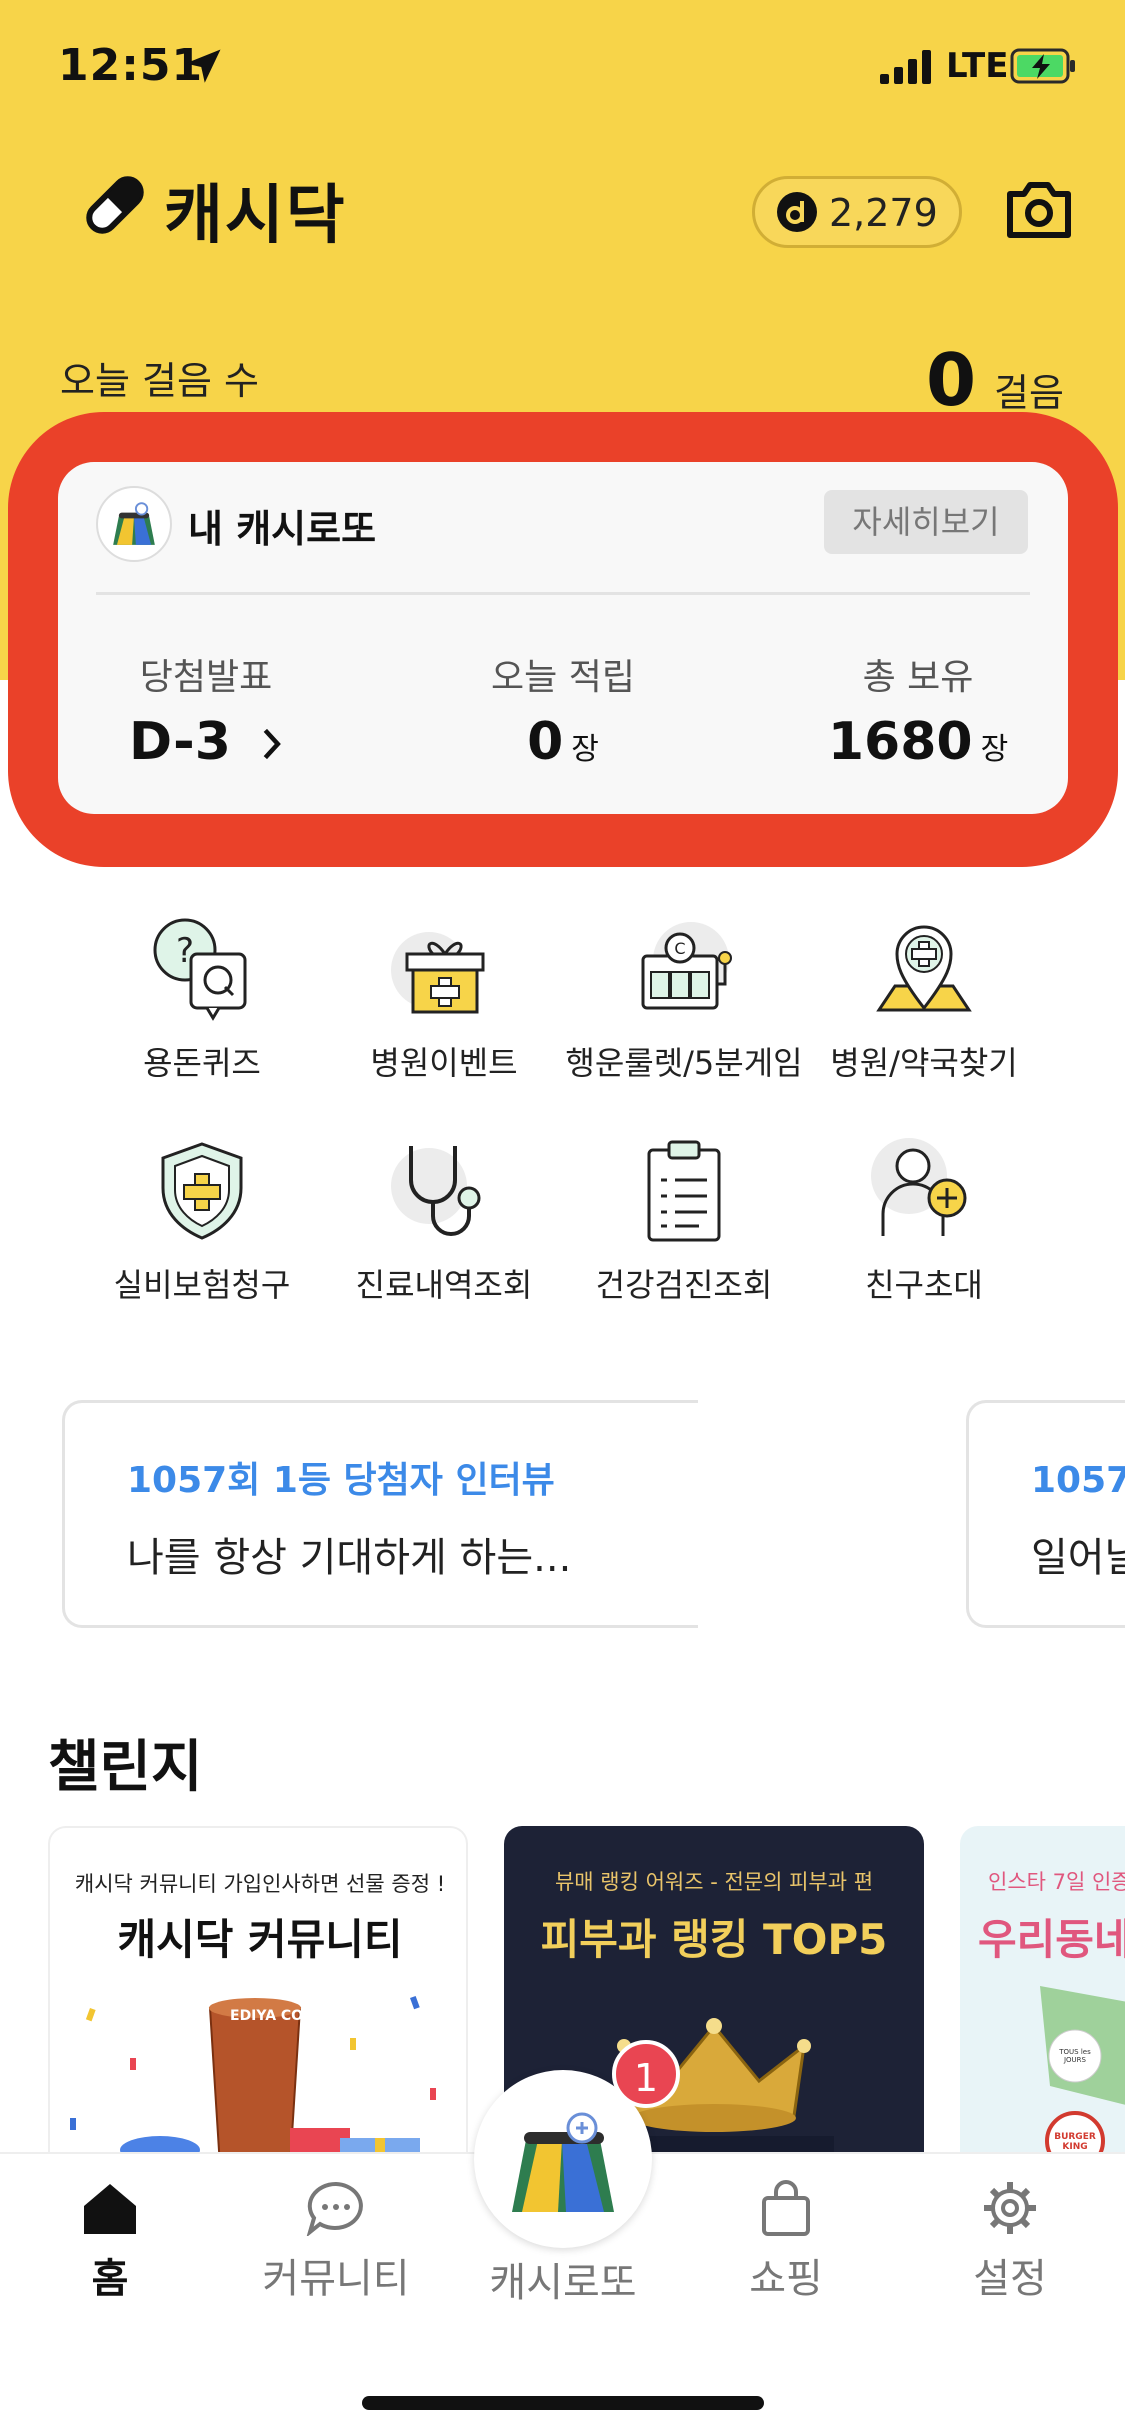  I want to click on tab-shopping-label: 쇼핑, so click(786, 2279).